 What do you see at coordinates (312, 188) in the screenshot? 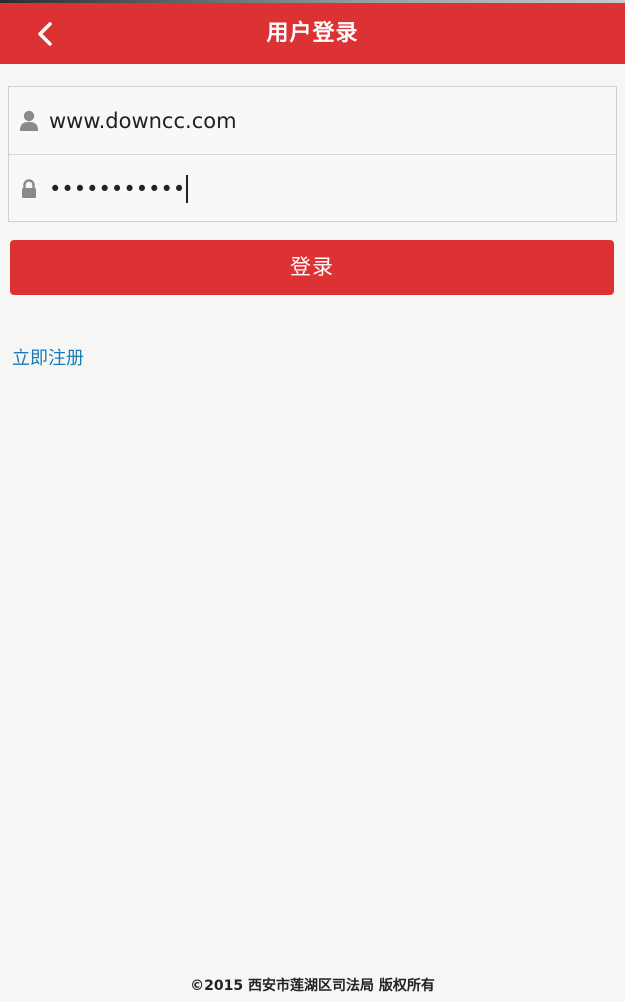
I see `password-row: •••••••••••` at bounding box center [312, 188].